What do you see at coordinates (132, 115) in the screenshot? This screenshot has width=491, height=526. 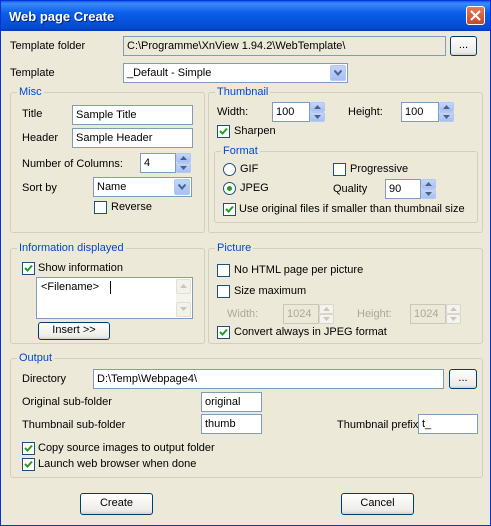 I see `title-input: Sample Title` at bounding box center [132, 115].